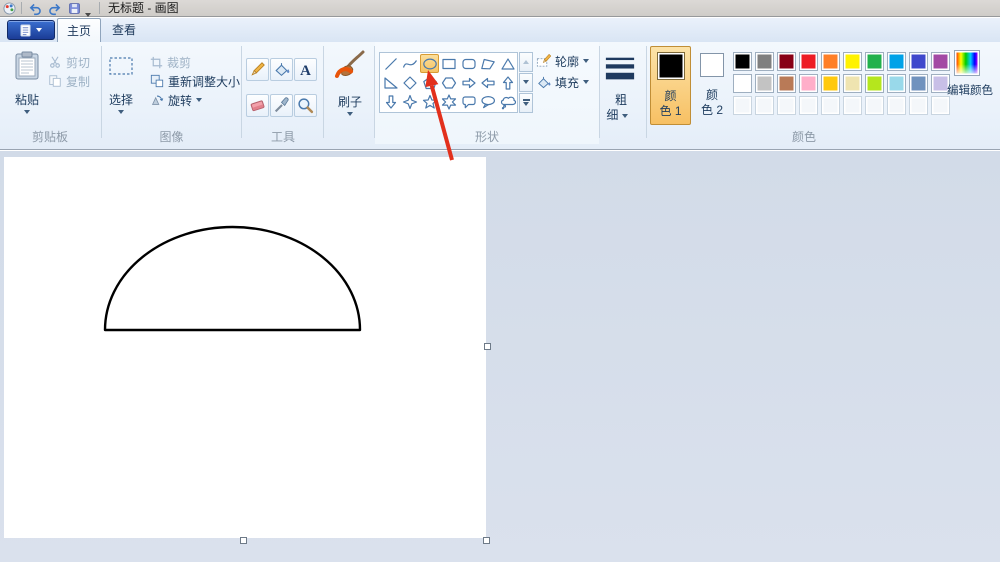  I want to click on shape-diamond, so click(410, 82).